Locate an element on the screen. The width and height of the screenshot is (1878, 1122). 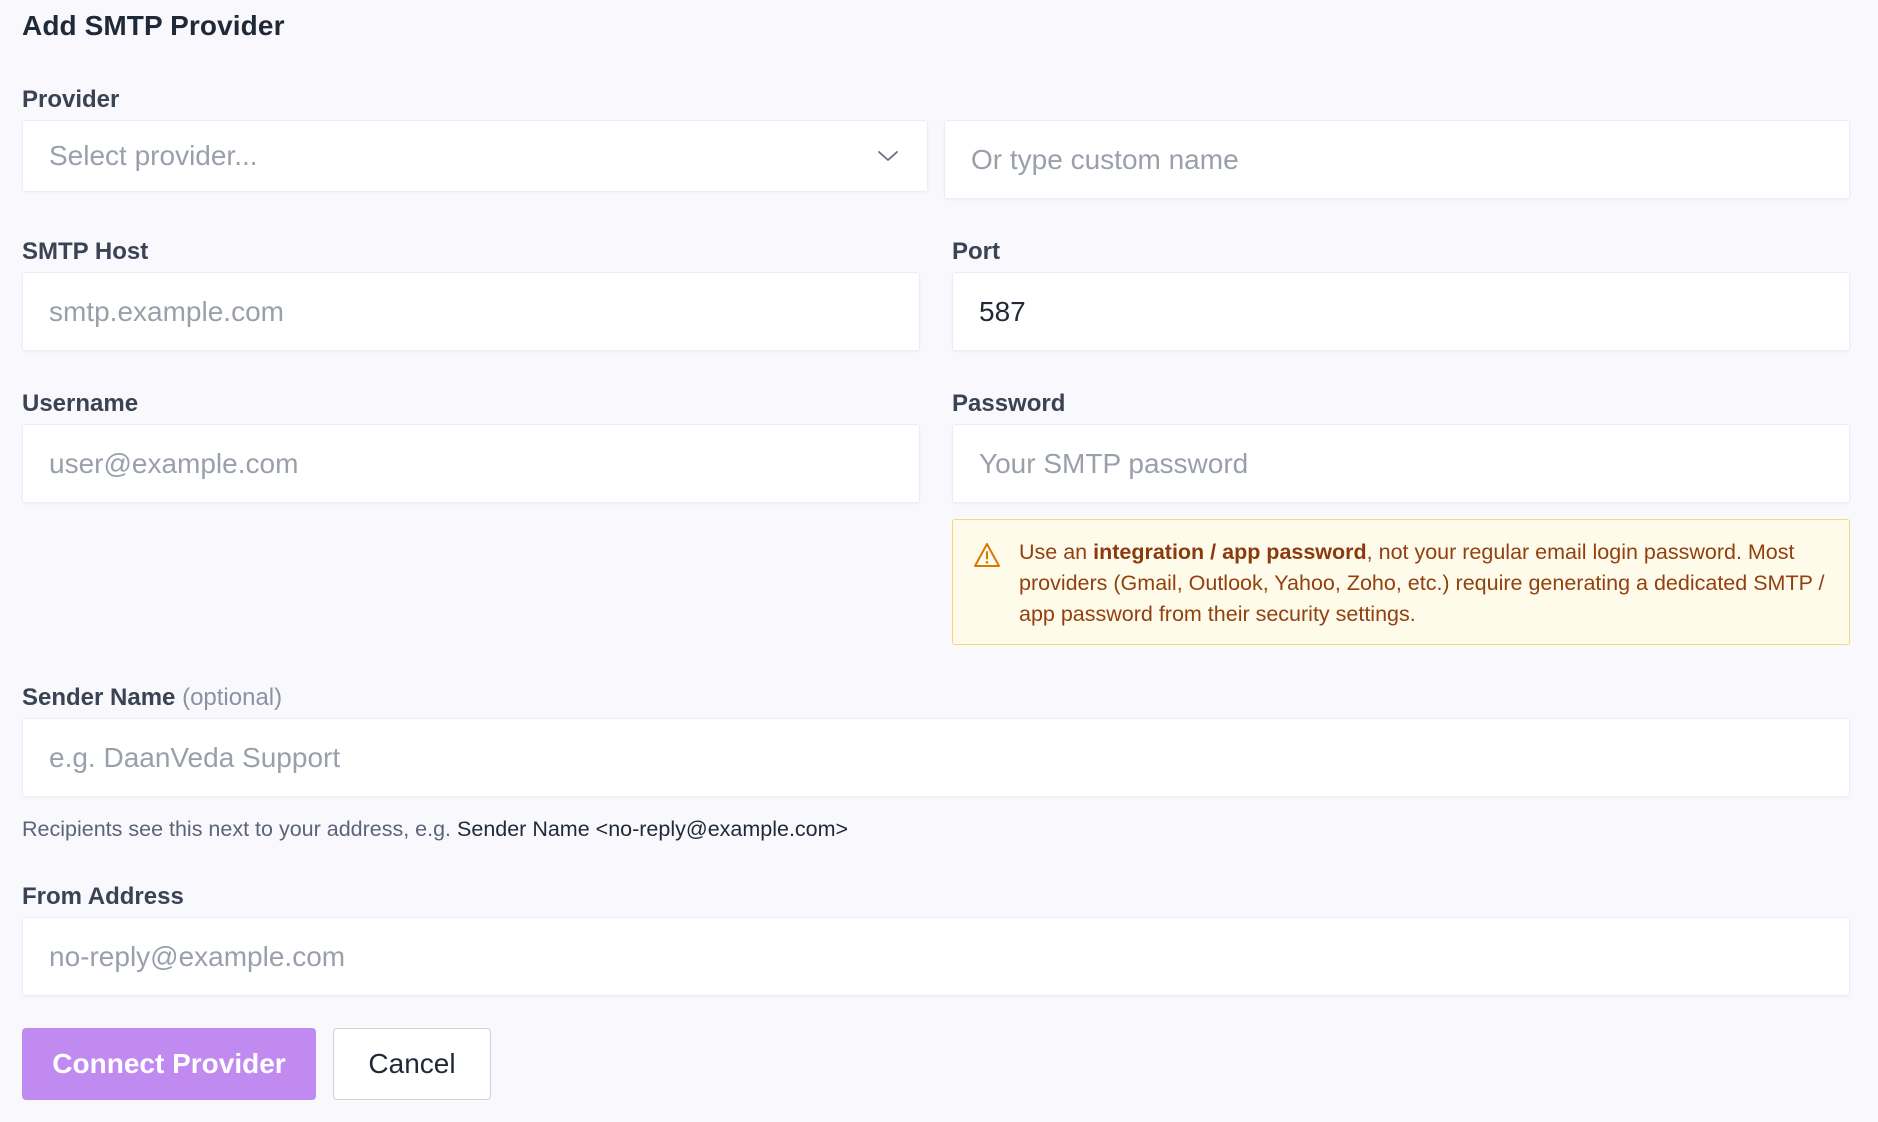
smtp-host-field is located at coordinates (471, 311).